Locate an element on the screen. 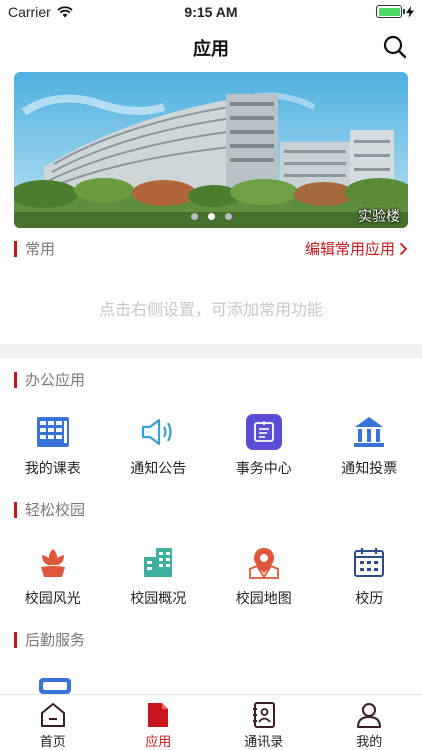  section-label: 常用 is located at coordinates (40, 249).